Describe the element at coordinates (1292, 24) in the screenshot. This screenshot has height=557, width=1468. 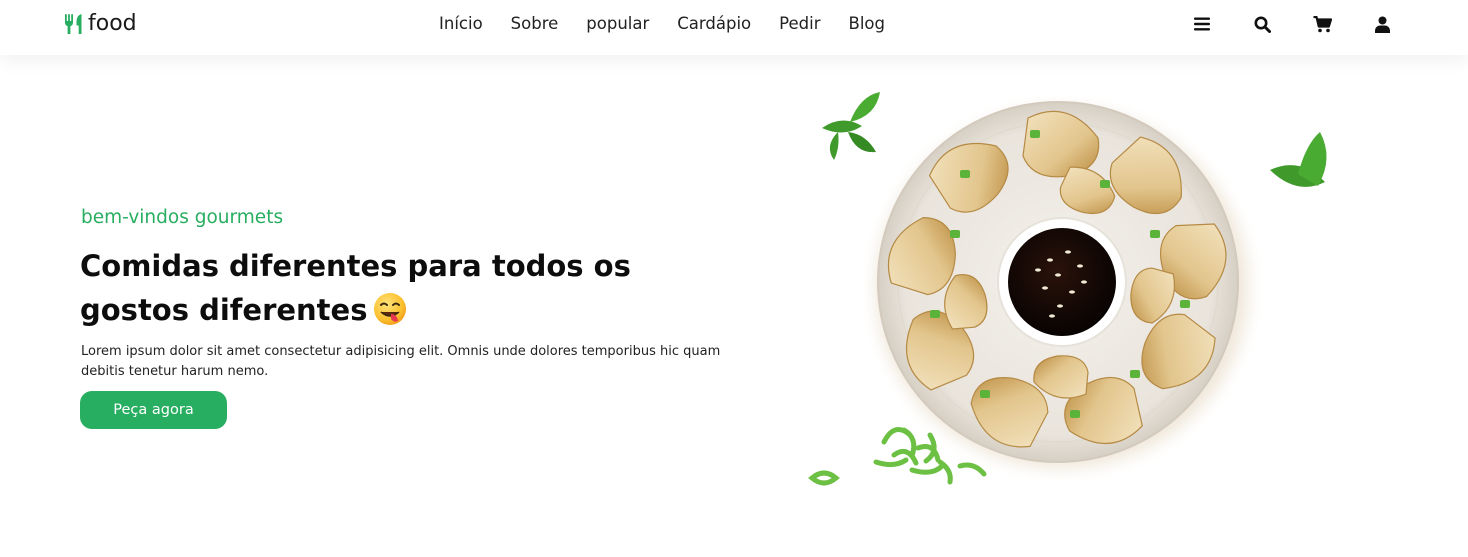
I see `header-icons` at that location.